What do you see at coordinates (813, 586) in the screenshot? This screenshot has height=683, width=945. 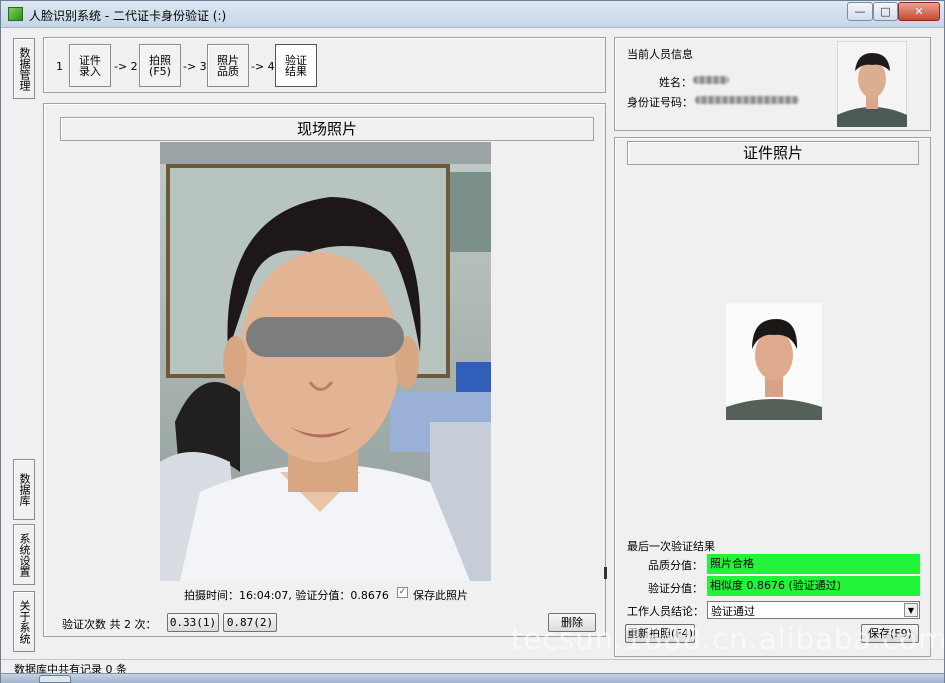 I see `score-value: 相似度 0.8676 (验证通过)` at bounding box center [813, 586].